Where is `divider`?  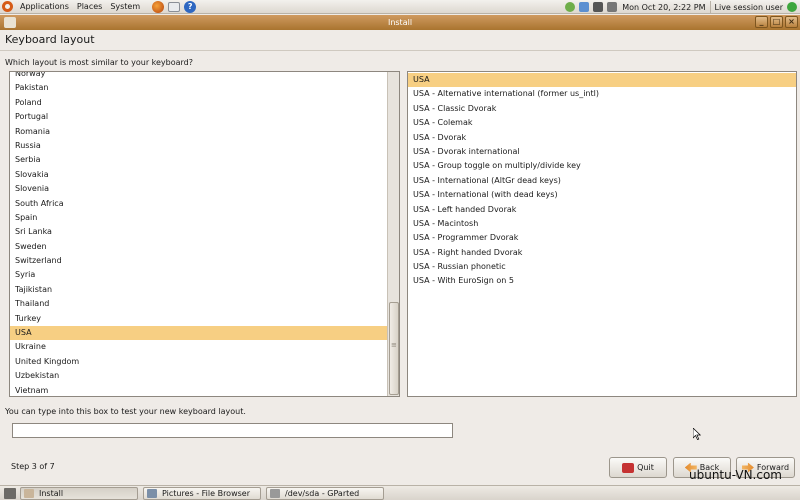
divider is located at coordinates (400, 50).